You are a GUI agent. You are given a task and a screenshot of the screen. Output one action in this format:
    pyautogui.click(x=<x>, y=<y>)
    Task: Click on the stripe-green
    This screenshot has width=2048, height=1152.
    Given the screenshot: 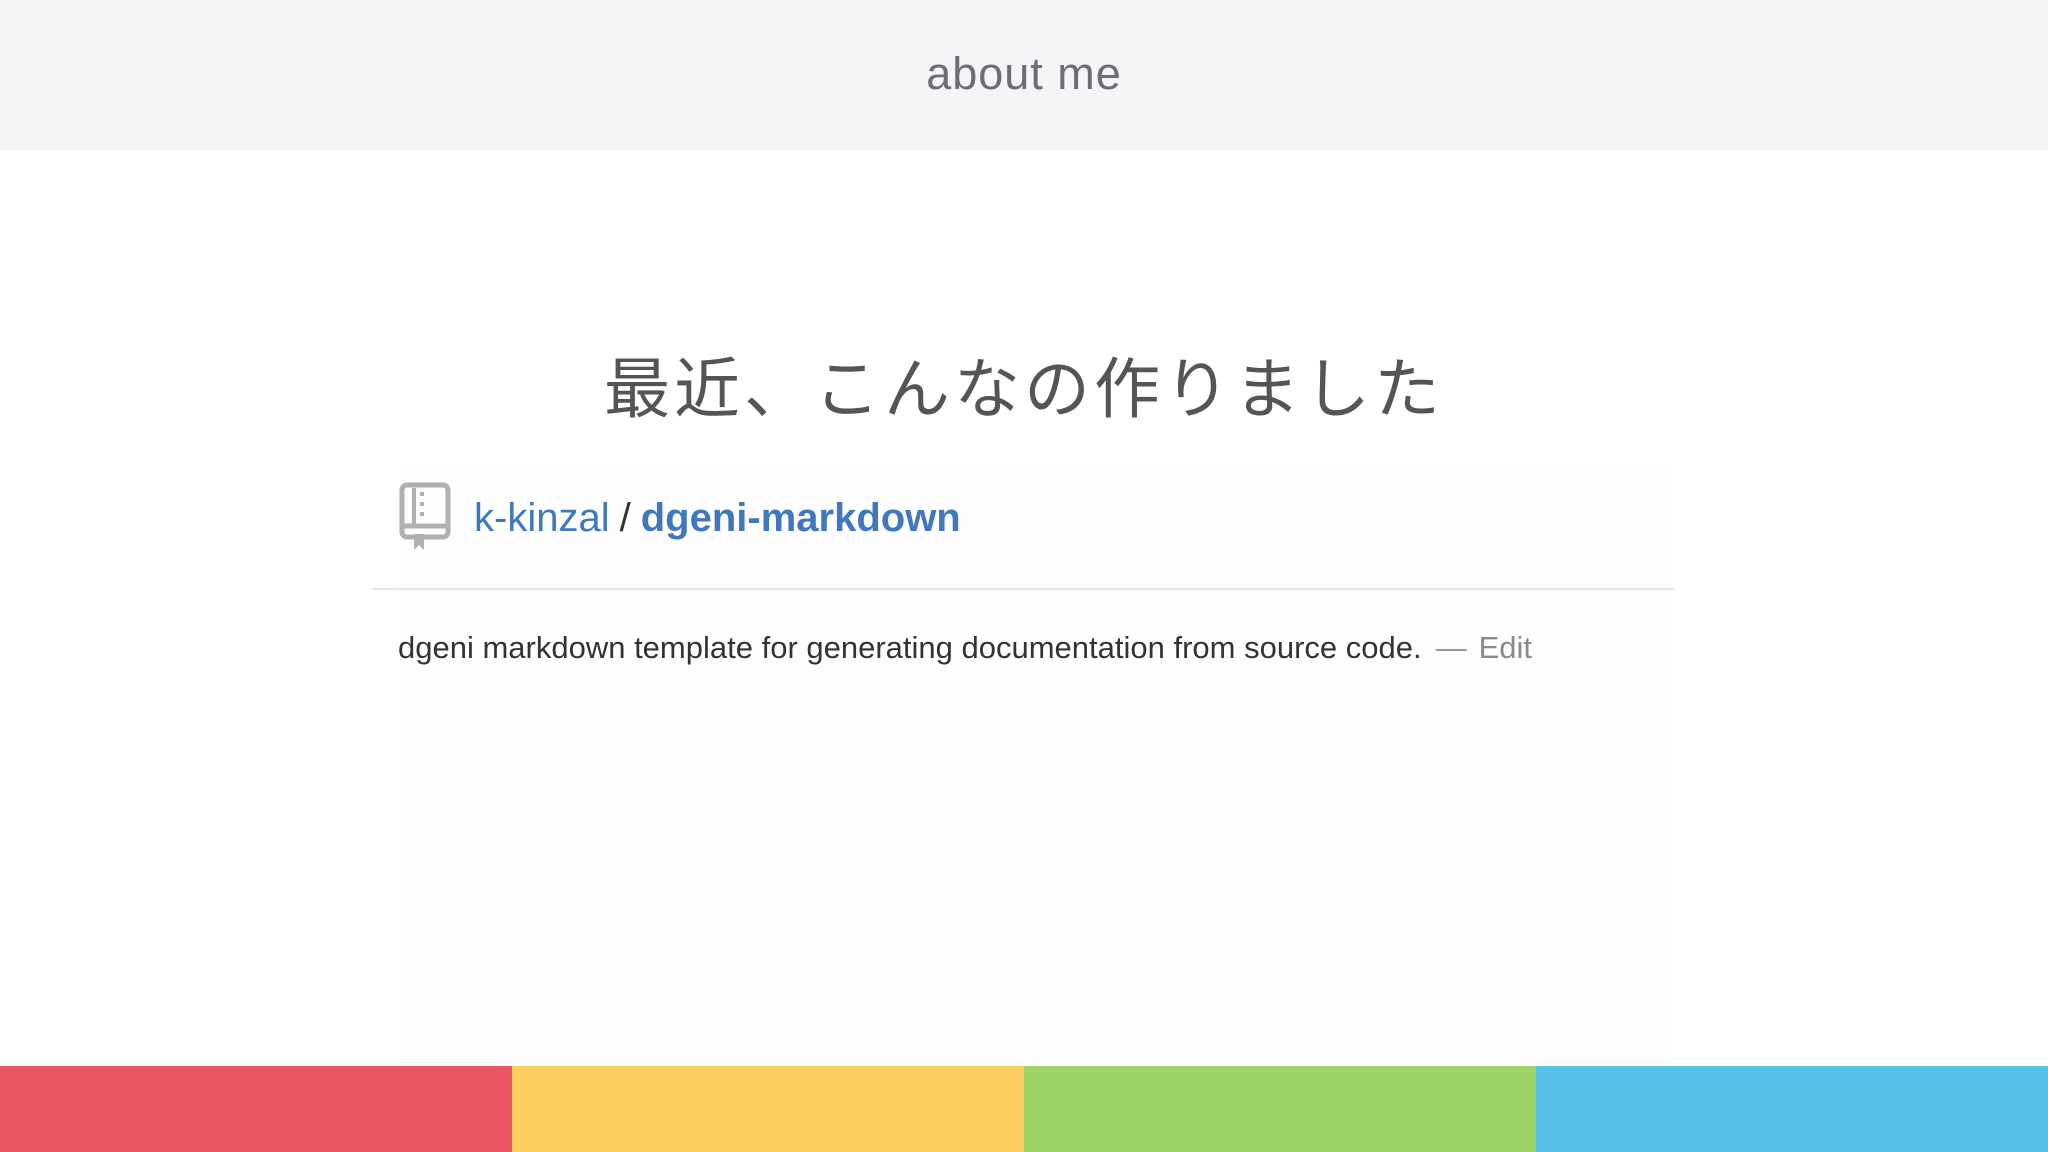 What is the action you would take?
    pyautogui.click(x=1280, y=1109)
    